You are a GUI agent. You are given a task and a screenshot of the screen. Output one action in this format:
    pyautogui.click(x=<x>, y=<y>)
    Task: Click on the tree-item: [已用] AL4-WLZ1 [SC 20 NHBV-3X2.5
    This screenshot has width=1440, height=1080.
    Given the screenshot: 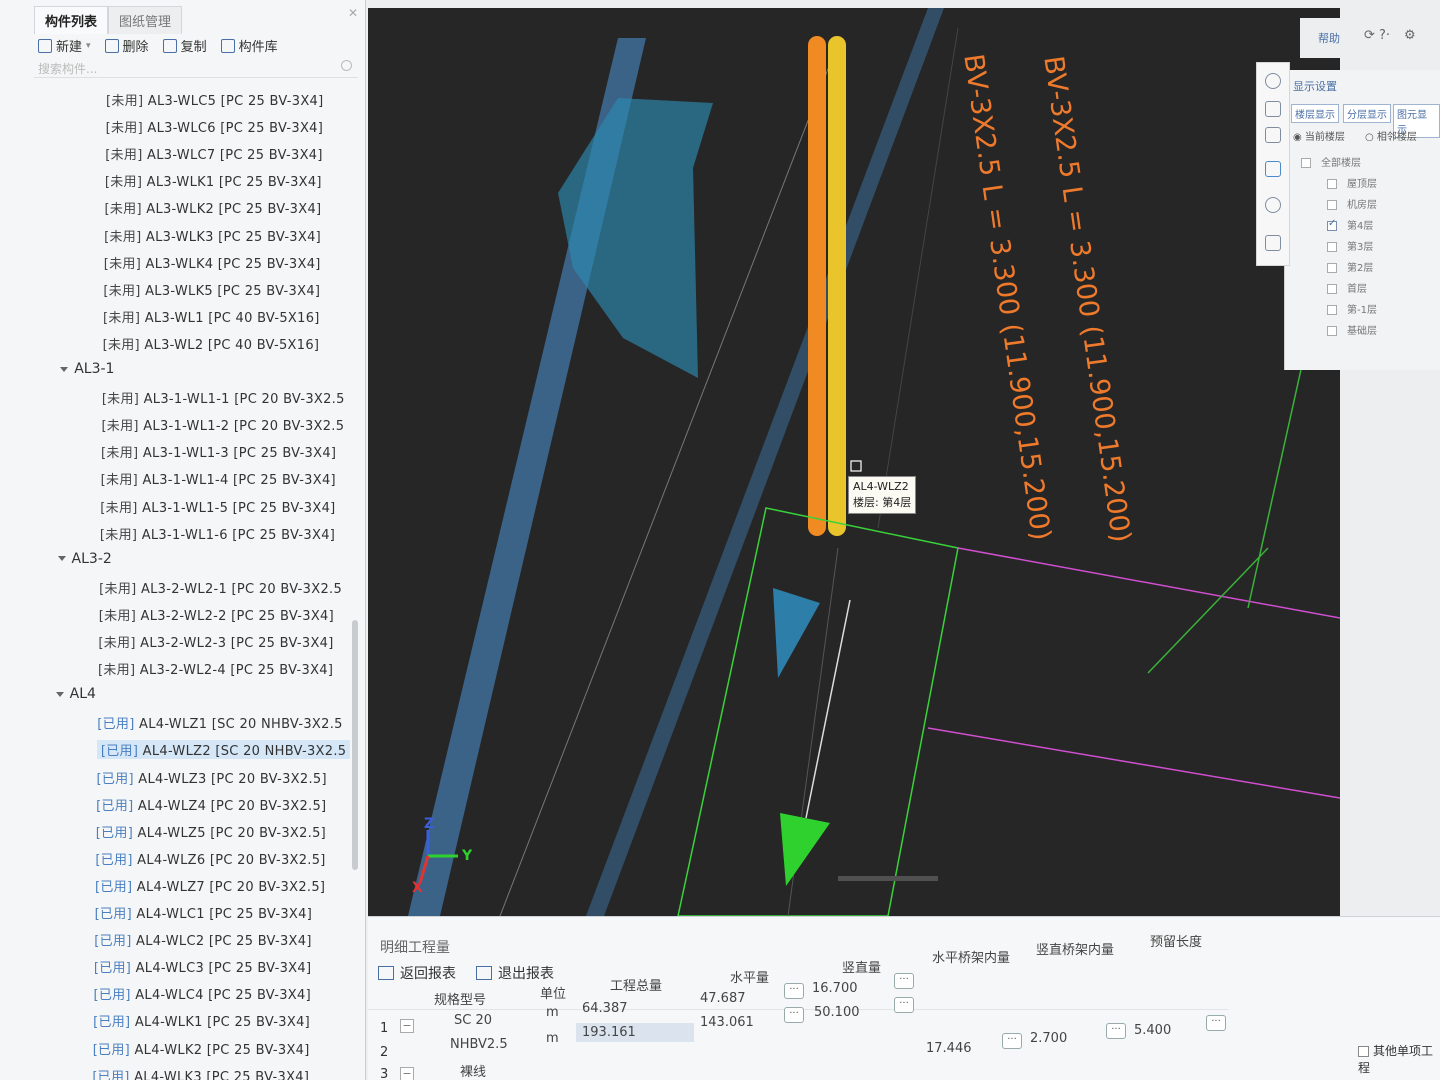 What is the action you would take?
    pyautogui.click(x=219, y=722)
    